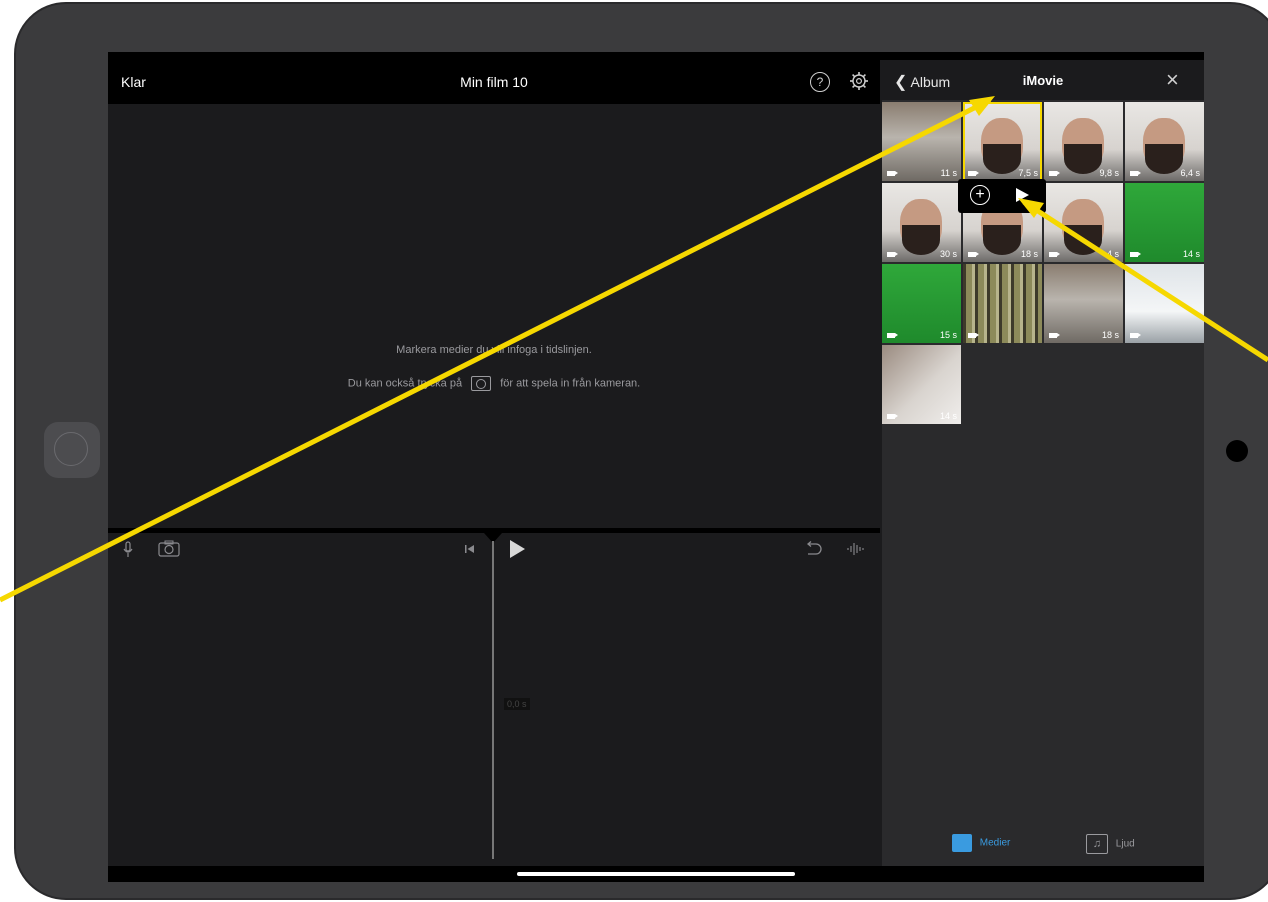 Image resolution: width=1268 pixels, height=902 pixels. What do you see at coordinates (859, 81) in the screenshot?
I see `settings-gear-icon` at bounding box center [859, 81].